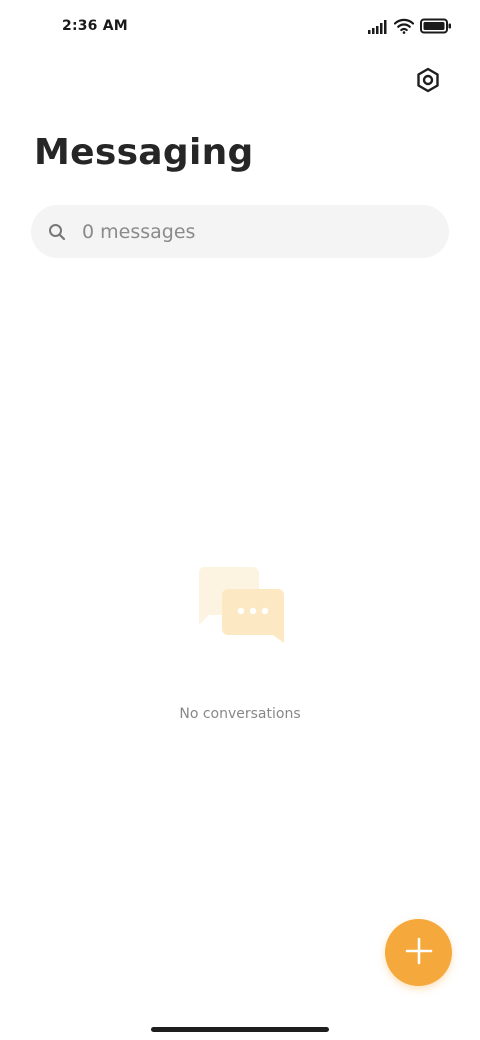 The width and height of the screenshot is (480, 1040). Describe the element at coordinates (404, 28) in the screenshot. I see `wifi-icon` at that location.